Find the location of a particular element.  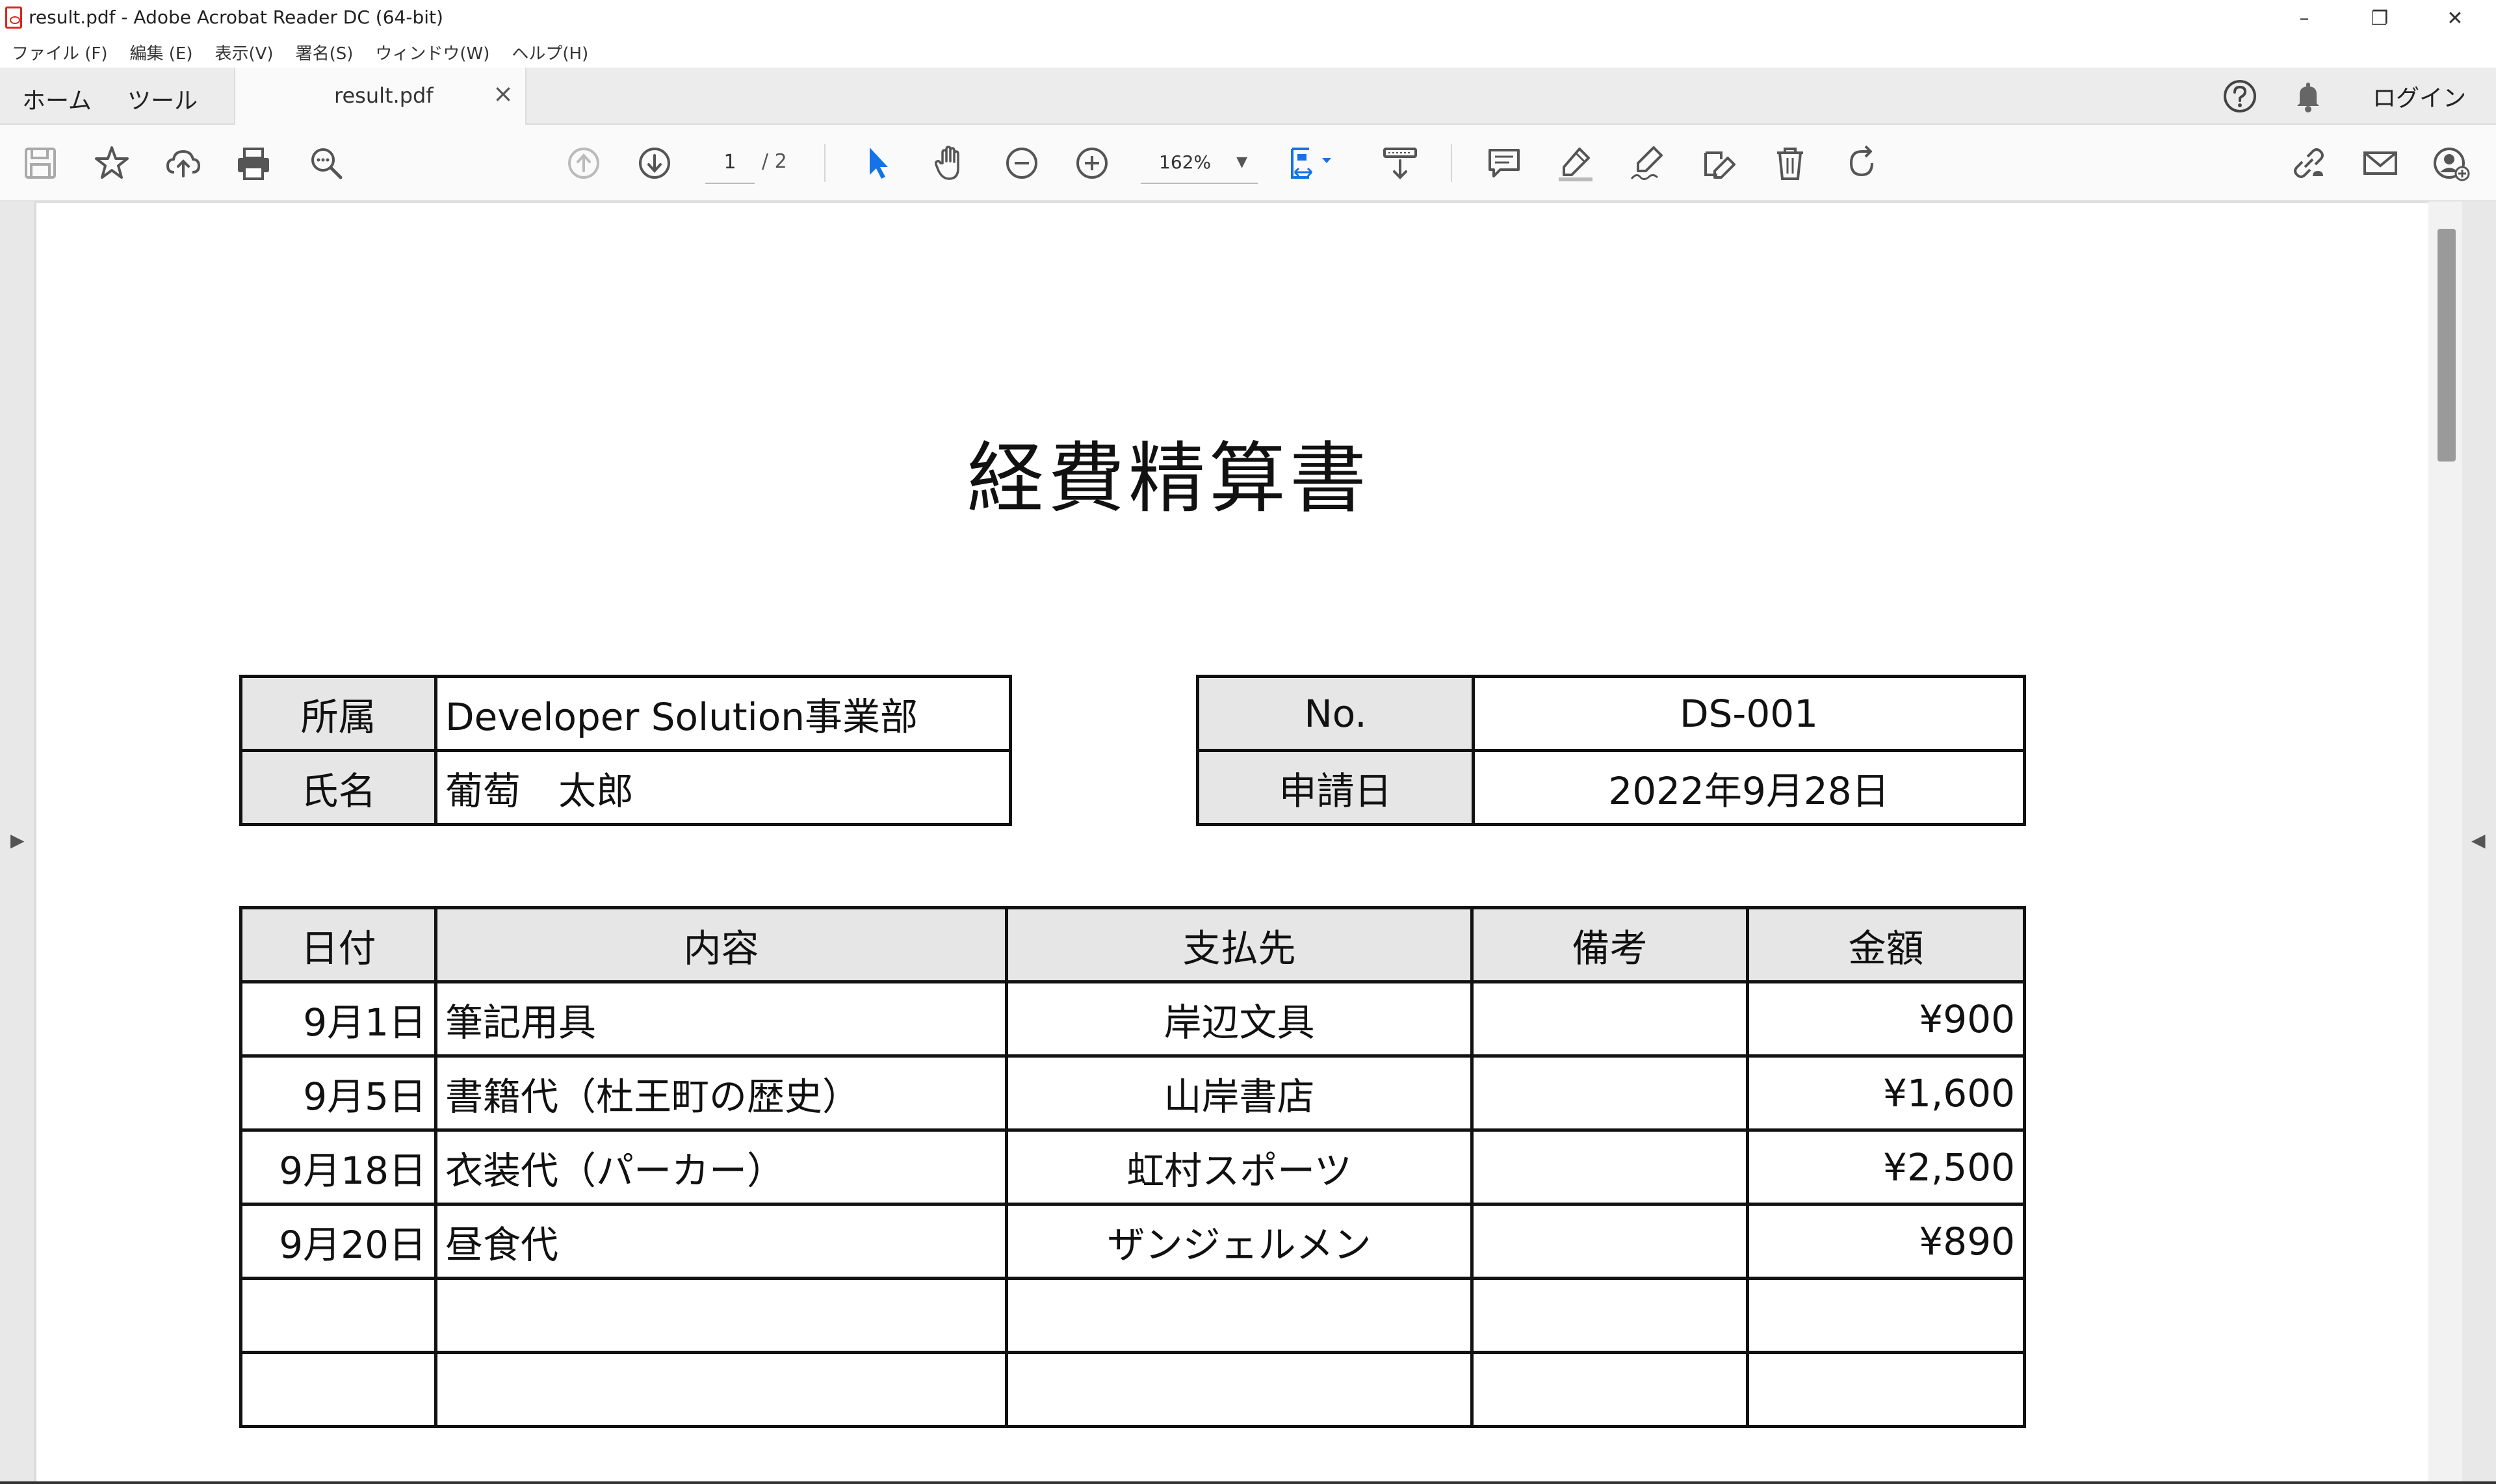

cloud-upload-icon is located at coordinates (183, 163).